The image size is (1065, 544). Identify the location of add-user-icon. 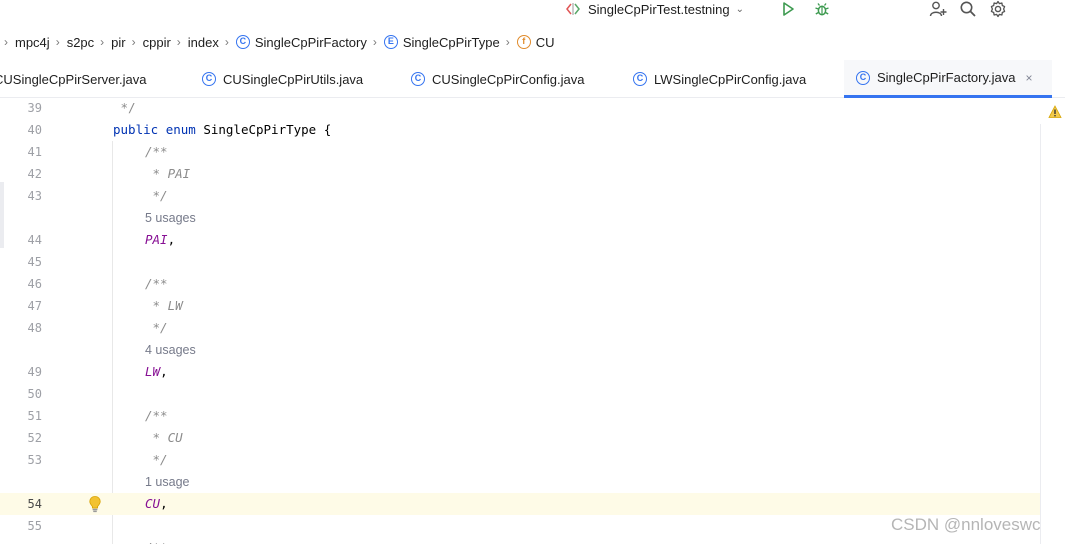
(938, 9).